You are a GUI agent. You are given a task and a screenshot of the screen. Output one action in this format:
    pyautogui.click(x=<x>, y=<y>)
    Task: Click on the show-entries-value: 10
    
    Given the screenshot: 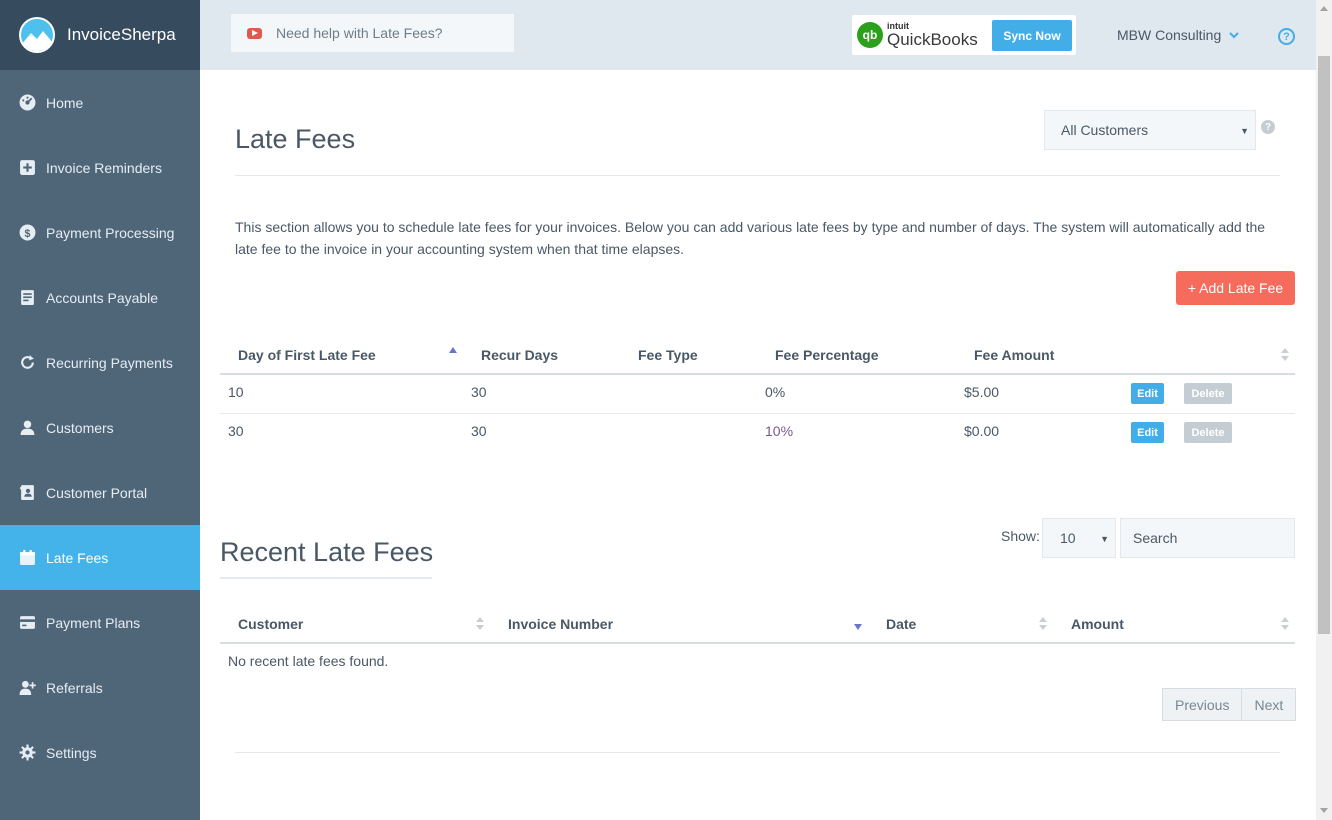 What is the action you would take?
    pyautogui.click(x=1068, y=538)
    